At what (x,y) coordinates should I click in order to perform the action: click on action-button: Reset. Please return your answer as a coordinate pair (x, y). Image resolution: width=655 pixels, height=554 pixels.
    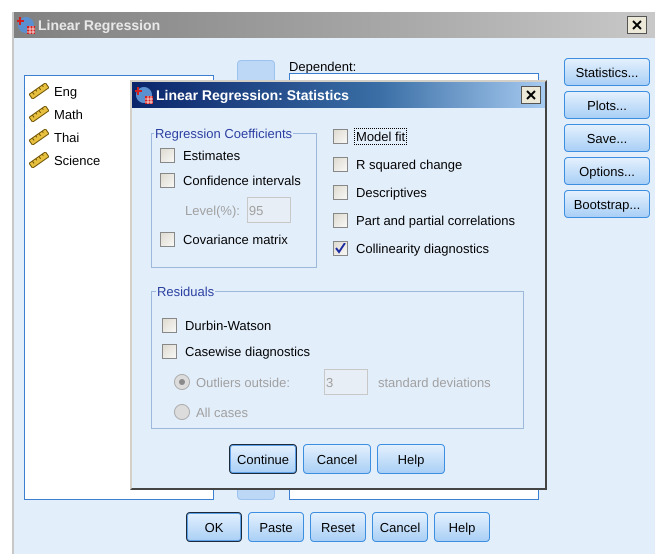
    Looking at the image, I should click on (338, 527).